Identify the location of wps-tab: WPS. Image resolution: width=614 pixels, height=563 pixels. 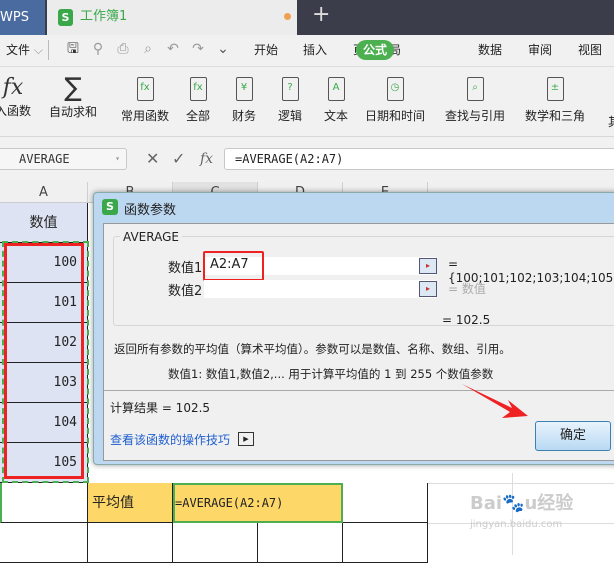
(22, 17).